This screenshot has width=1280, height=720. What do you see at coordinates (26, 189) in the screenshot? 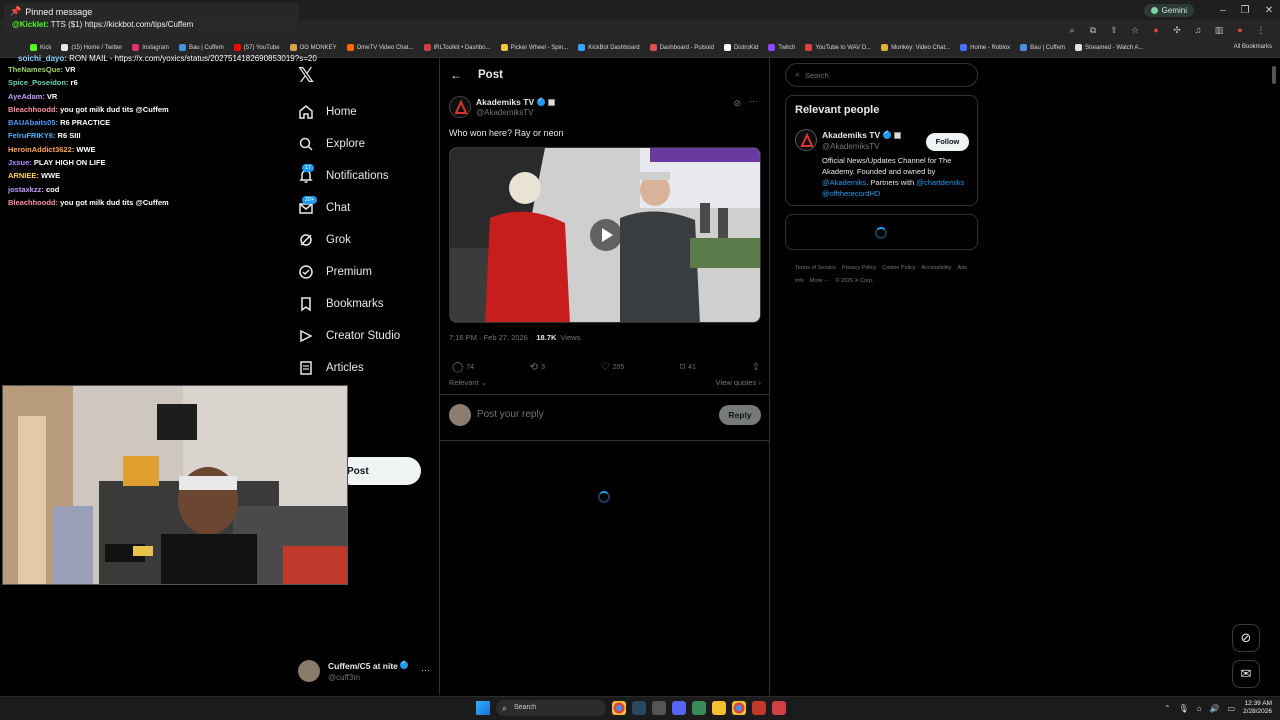
I see `chat-username: jostaxkzz:` at bounding box center [26, 189].